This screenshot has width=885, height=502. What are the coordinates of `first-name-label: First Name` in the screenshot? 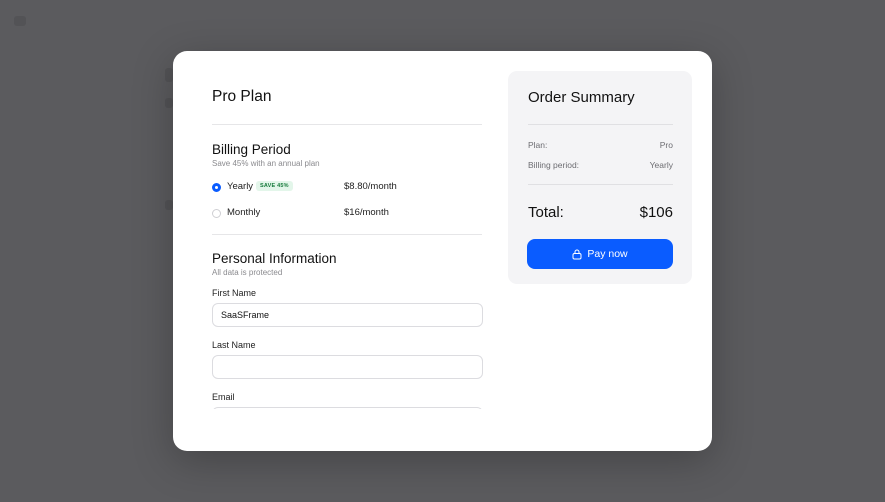 It's located at (234, 293).